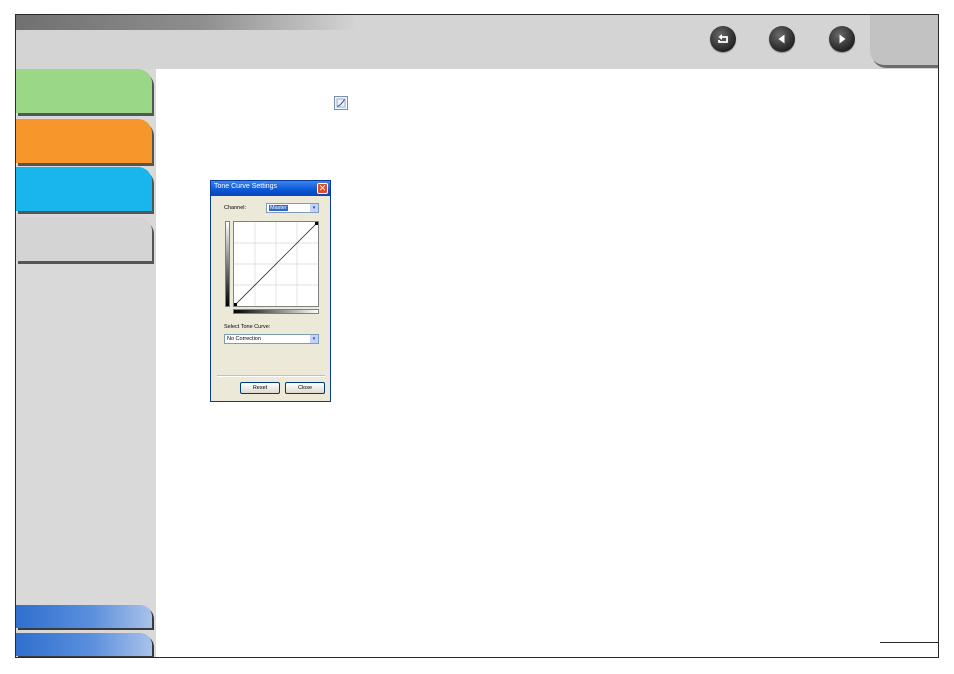 Image resolution: width=954 pixels, height=674 pixels. I want to click on close-button: Close, so click(305, 388).